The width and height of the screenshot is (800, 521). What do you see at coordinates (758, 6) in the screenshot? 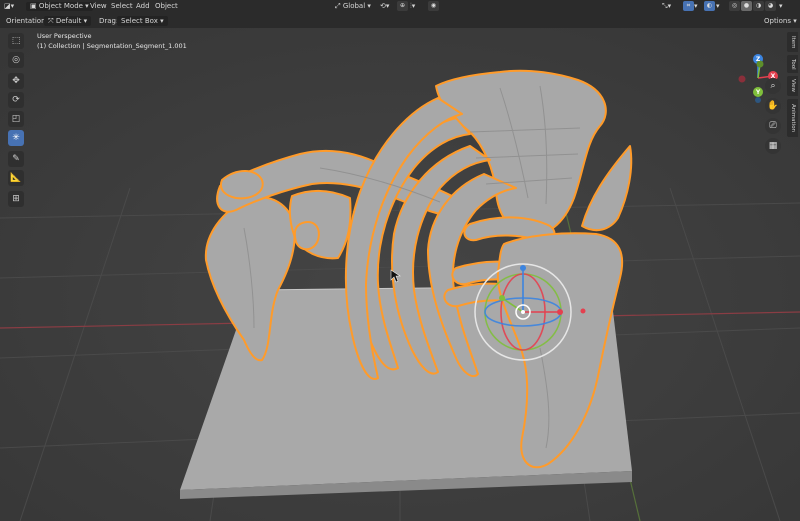
I see `material-shading-icon: ◑` at bounding box center [758, 6].